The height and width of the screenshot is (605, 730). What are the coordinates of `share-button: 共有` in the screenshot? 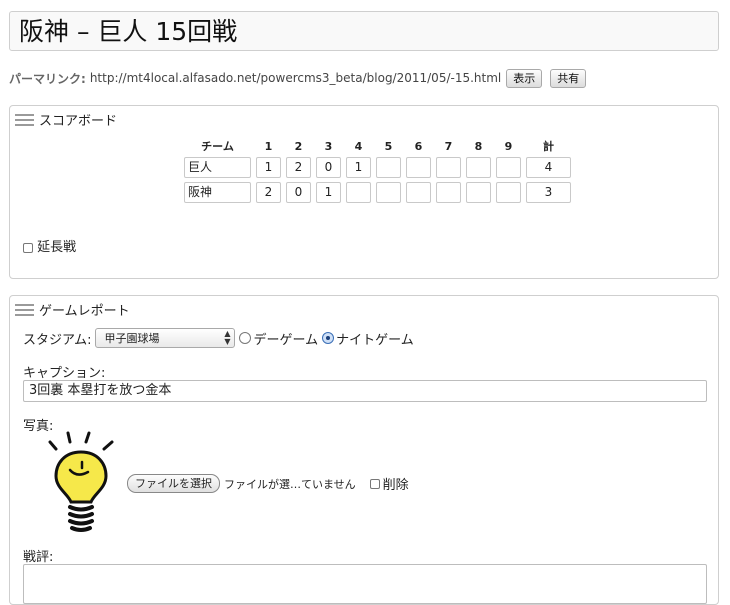 It's located at (568, 78).